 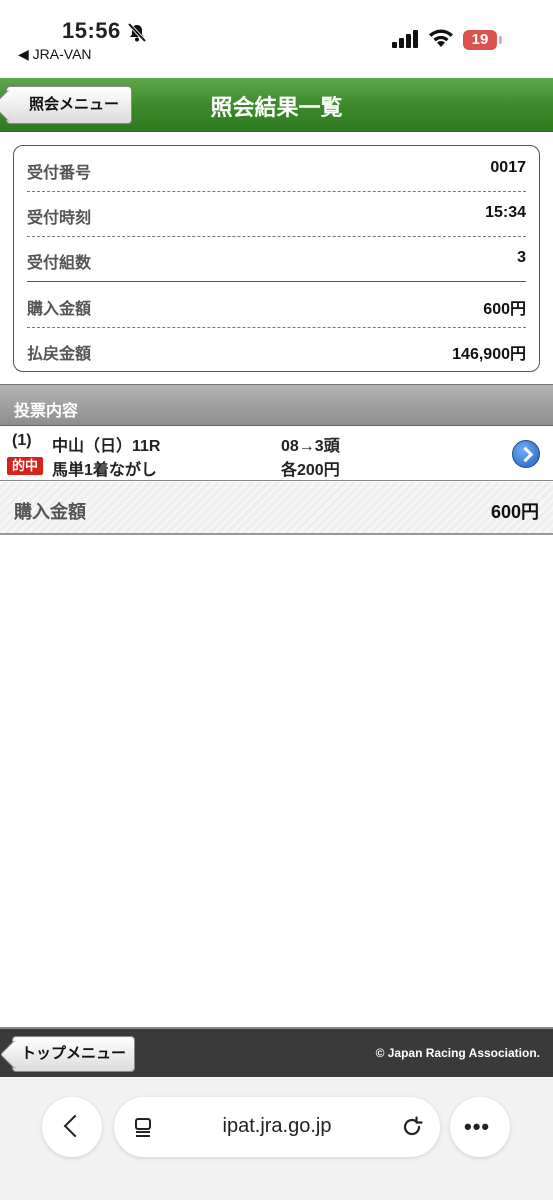 What do you see at coordinates (276, 349) in the screenshot?
I see `info-row-payout-amount: 払戻金額 146,900円` at bounding box center [276, 349].